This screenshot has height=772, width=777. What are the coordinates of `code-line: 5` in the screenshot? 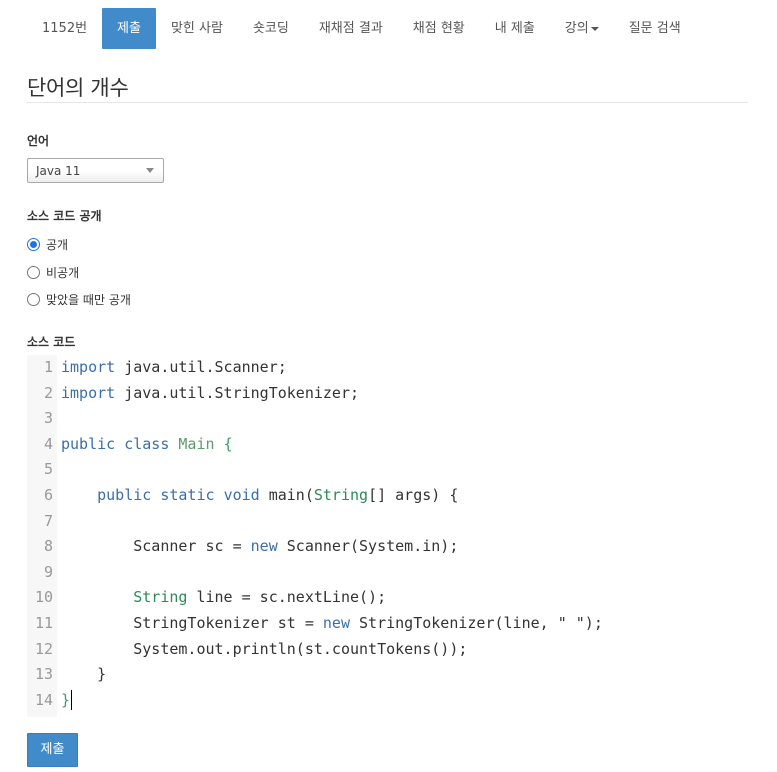 It's located at (387, 470).